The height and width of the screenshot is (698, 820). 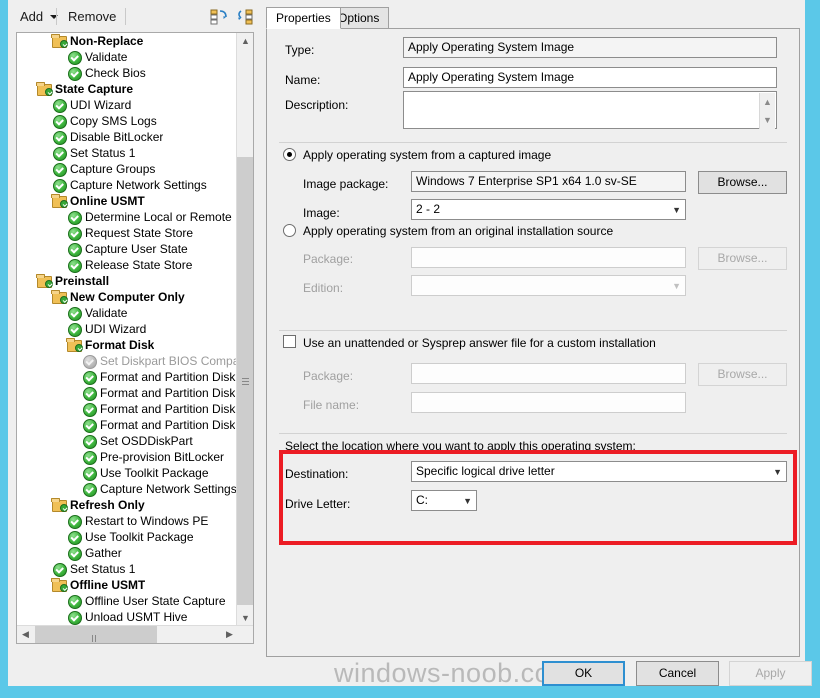 What do you see at coordinates (303, 18) in the screenshot?
I see `tab-properties: Properties` at bounding box center [303, 18].